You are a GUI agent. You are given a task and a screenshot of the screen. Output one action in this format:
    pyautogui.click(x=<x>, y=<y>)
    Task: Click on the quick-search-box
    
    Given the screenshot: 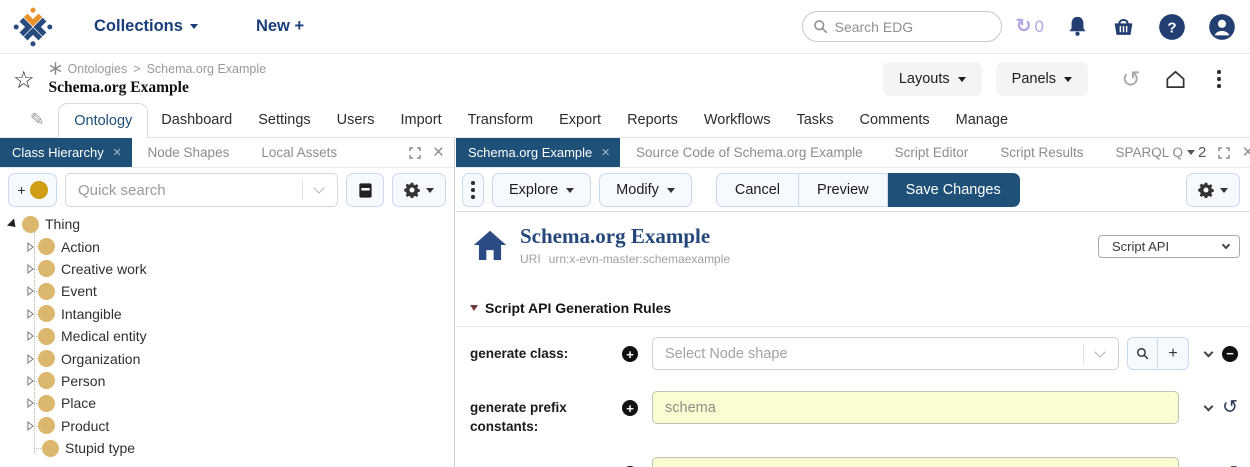 What is the action you would take?
    pyautogui.click(x=201, y=190)
    